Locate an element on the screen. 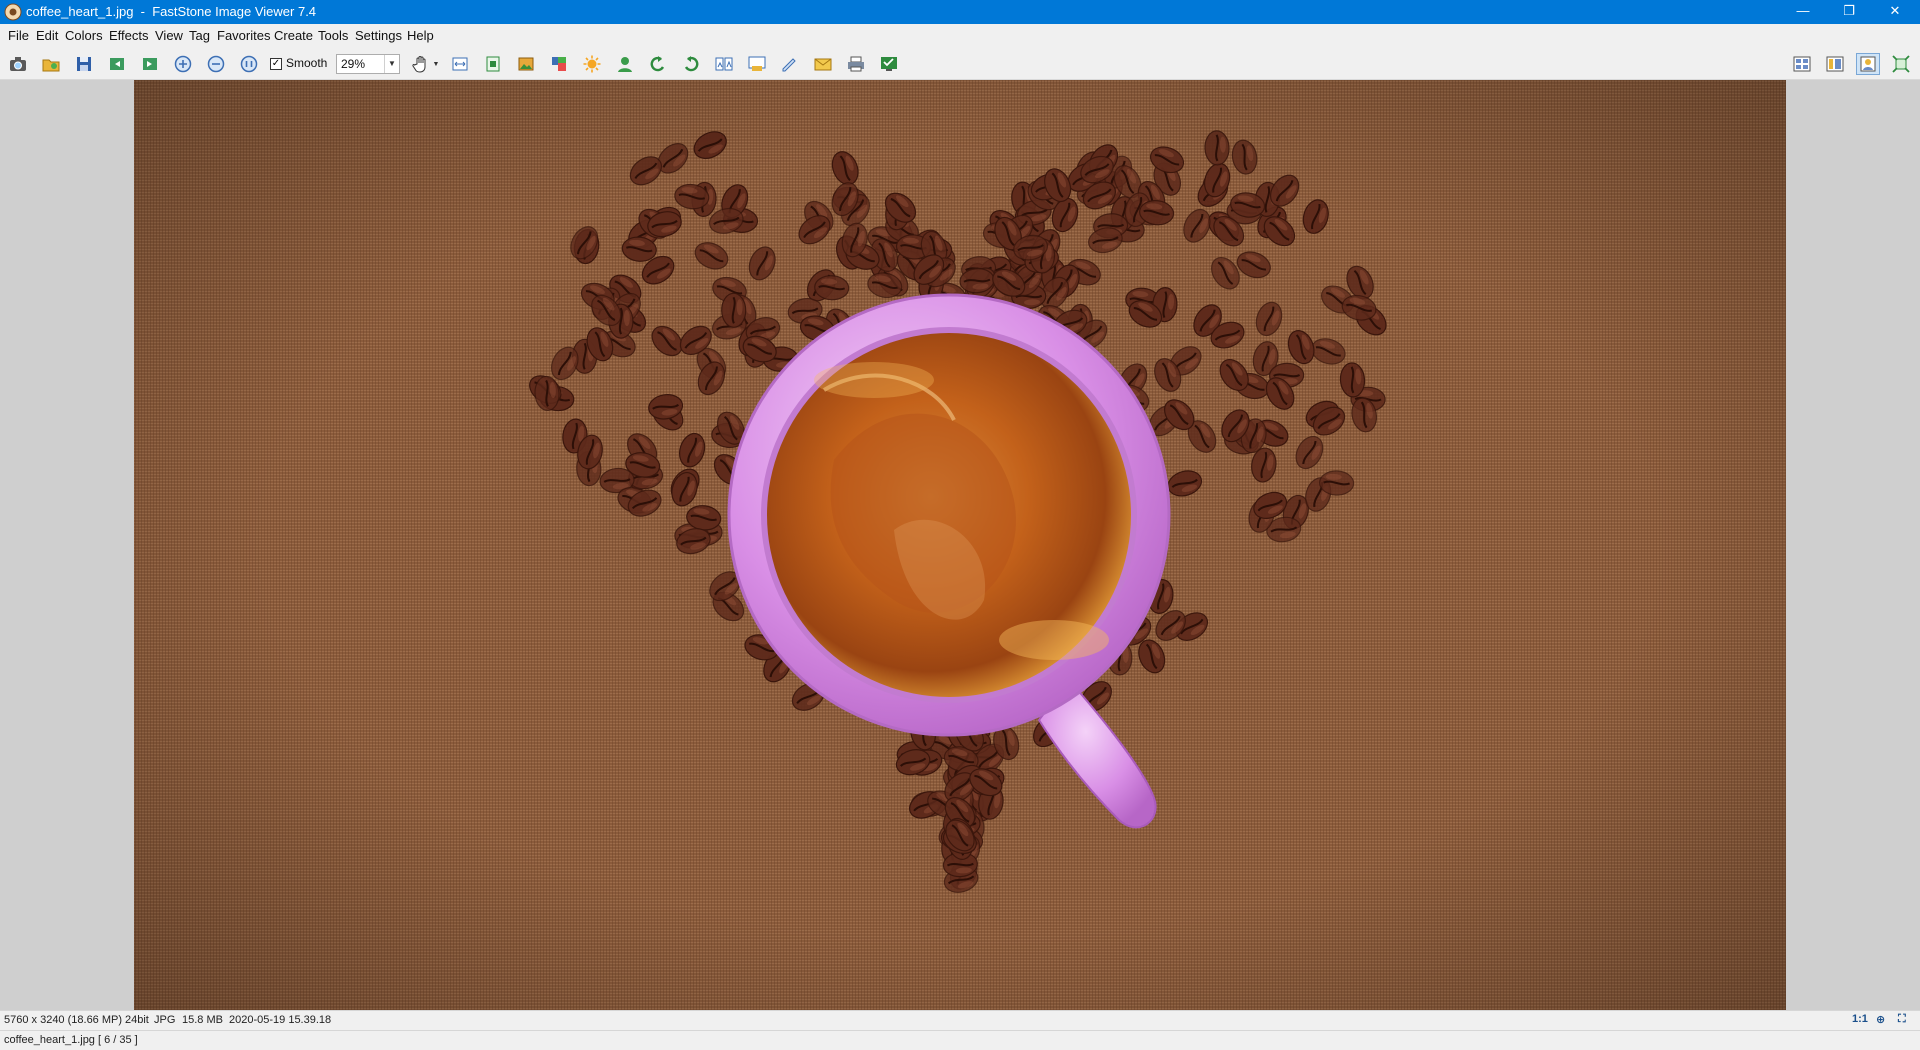 The image size is (1920, 1050). zoom-out-icon is located at coordinates (216, 64).